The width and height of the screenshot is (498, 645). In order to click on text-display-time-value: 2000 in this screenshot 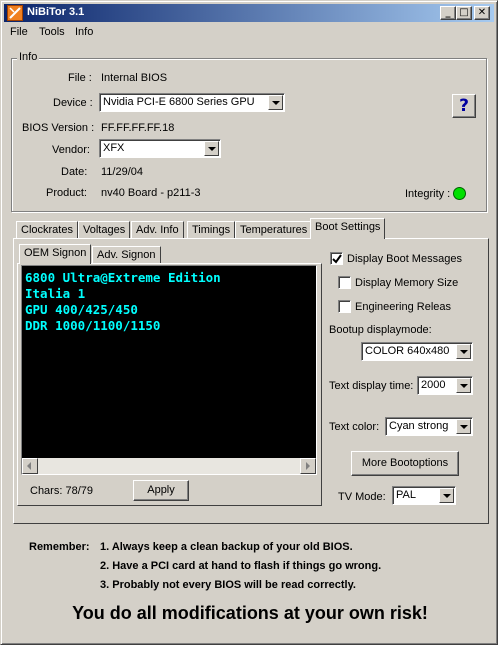, I will do `click(433, 385)`.